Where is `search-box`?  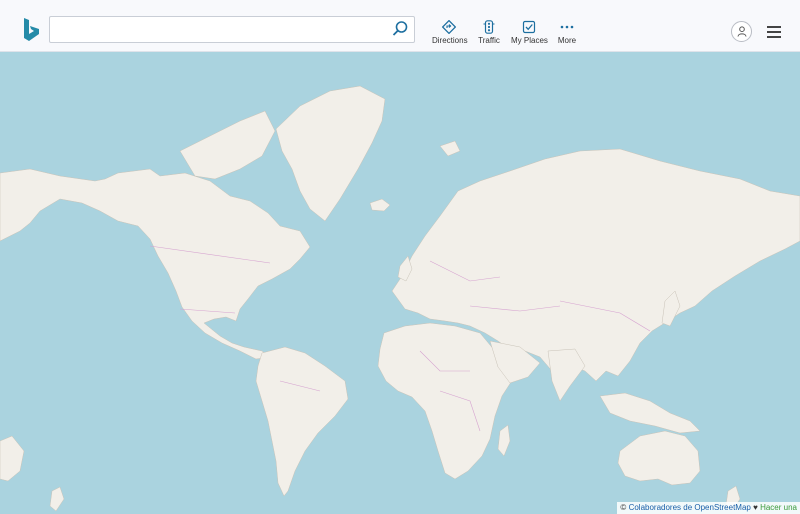
search-box is located at coordinates (232, 29).